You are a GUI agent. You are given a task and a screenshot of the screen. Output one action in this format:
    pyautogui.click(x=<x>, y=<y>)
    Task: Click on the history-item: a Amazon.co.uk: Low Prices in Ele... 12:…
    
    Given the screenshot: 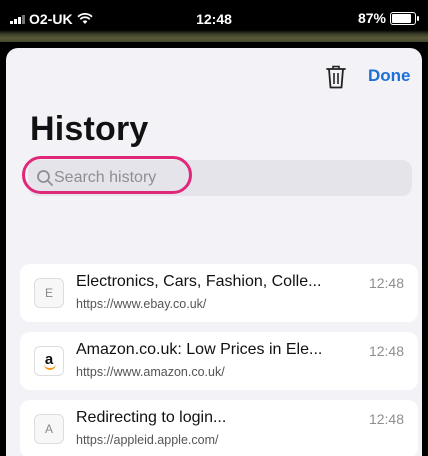 What is the action you would take?
    pyautogui.click(x=219, y=361)
    